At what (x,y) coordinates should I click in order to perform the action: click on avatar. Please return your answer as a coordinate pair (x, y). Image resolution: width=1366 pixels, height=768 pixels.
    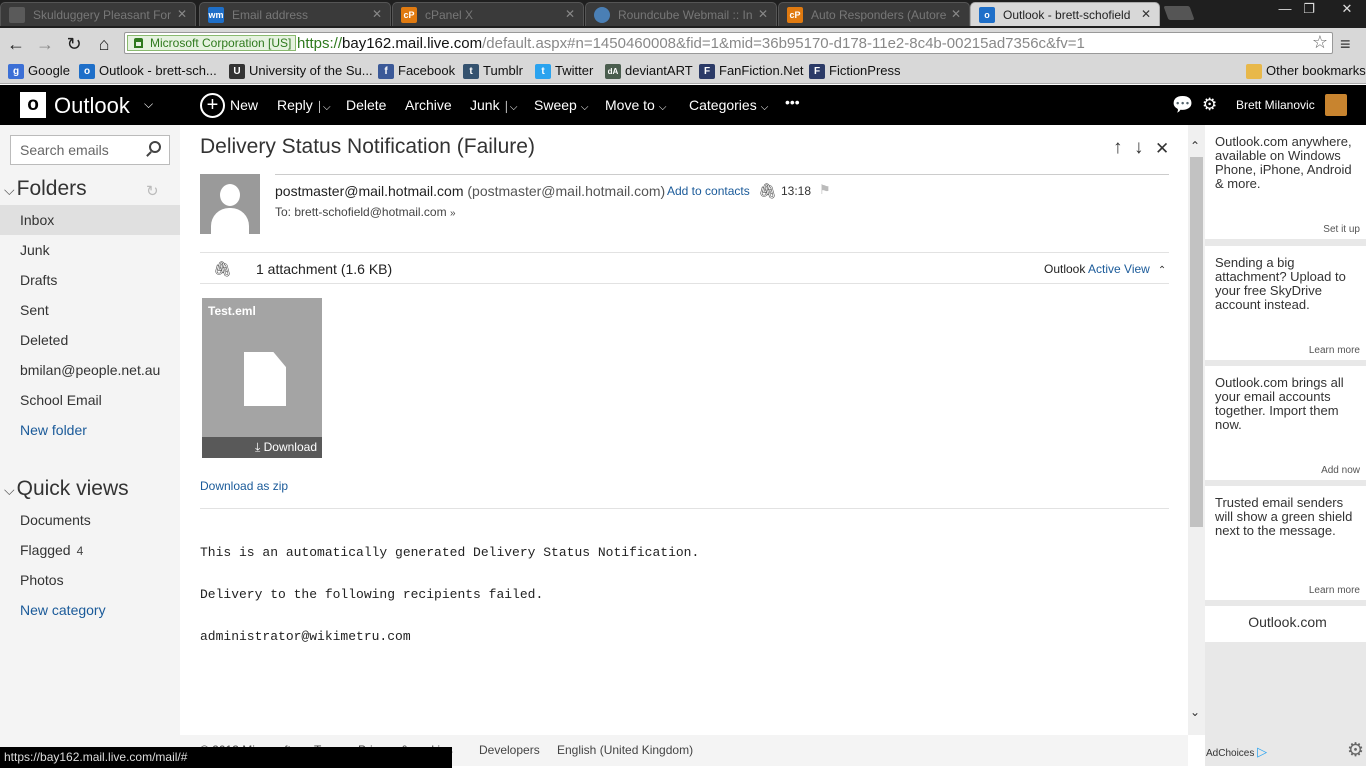
    Looking at the image, I should click on (1336, 105).